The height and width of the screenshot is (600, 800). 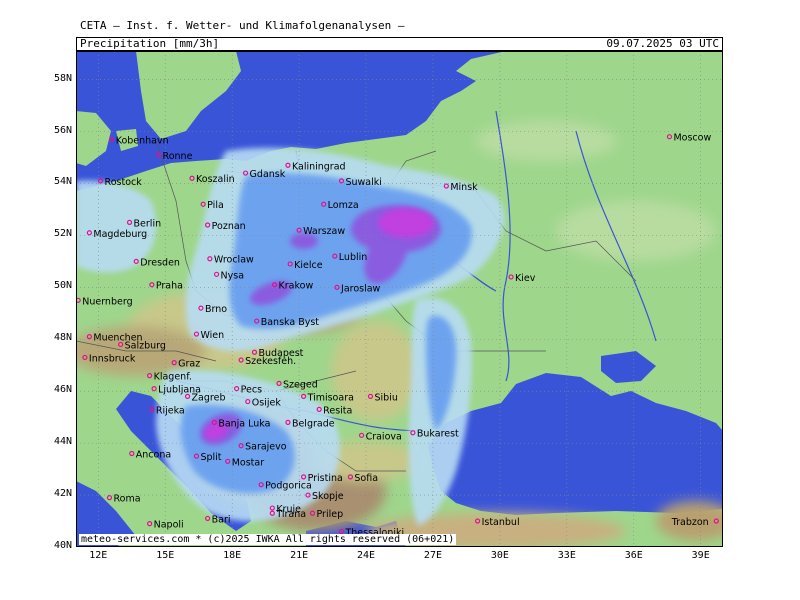 I want to click on city-label: Pila, so click(x=215, y=205).